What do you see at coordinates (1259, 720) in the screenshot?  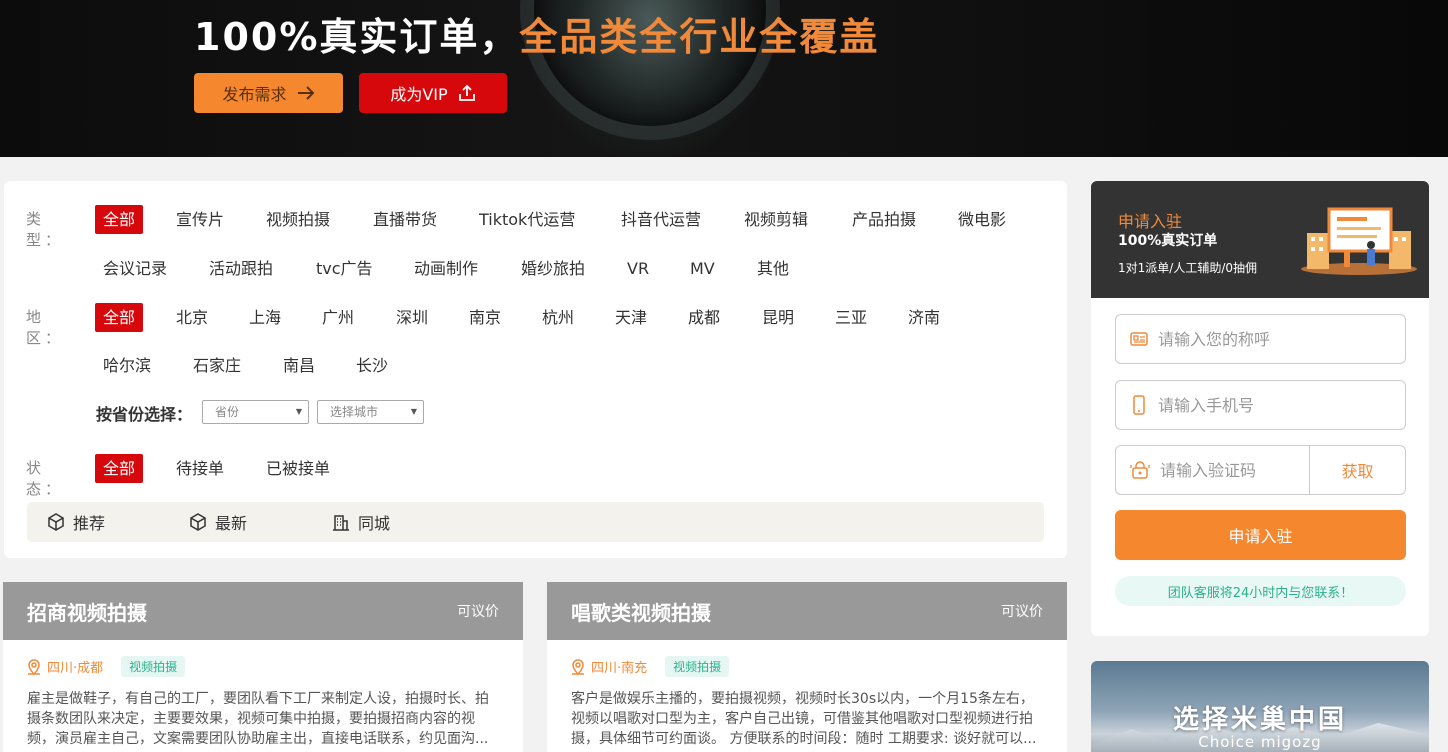 I see `promo-title: 选择米巢中国` at bounding box center [1259, 720].